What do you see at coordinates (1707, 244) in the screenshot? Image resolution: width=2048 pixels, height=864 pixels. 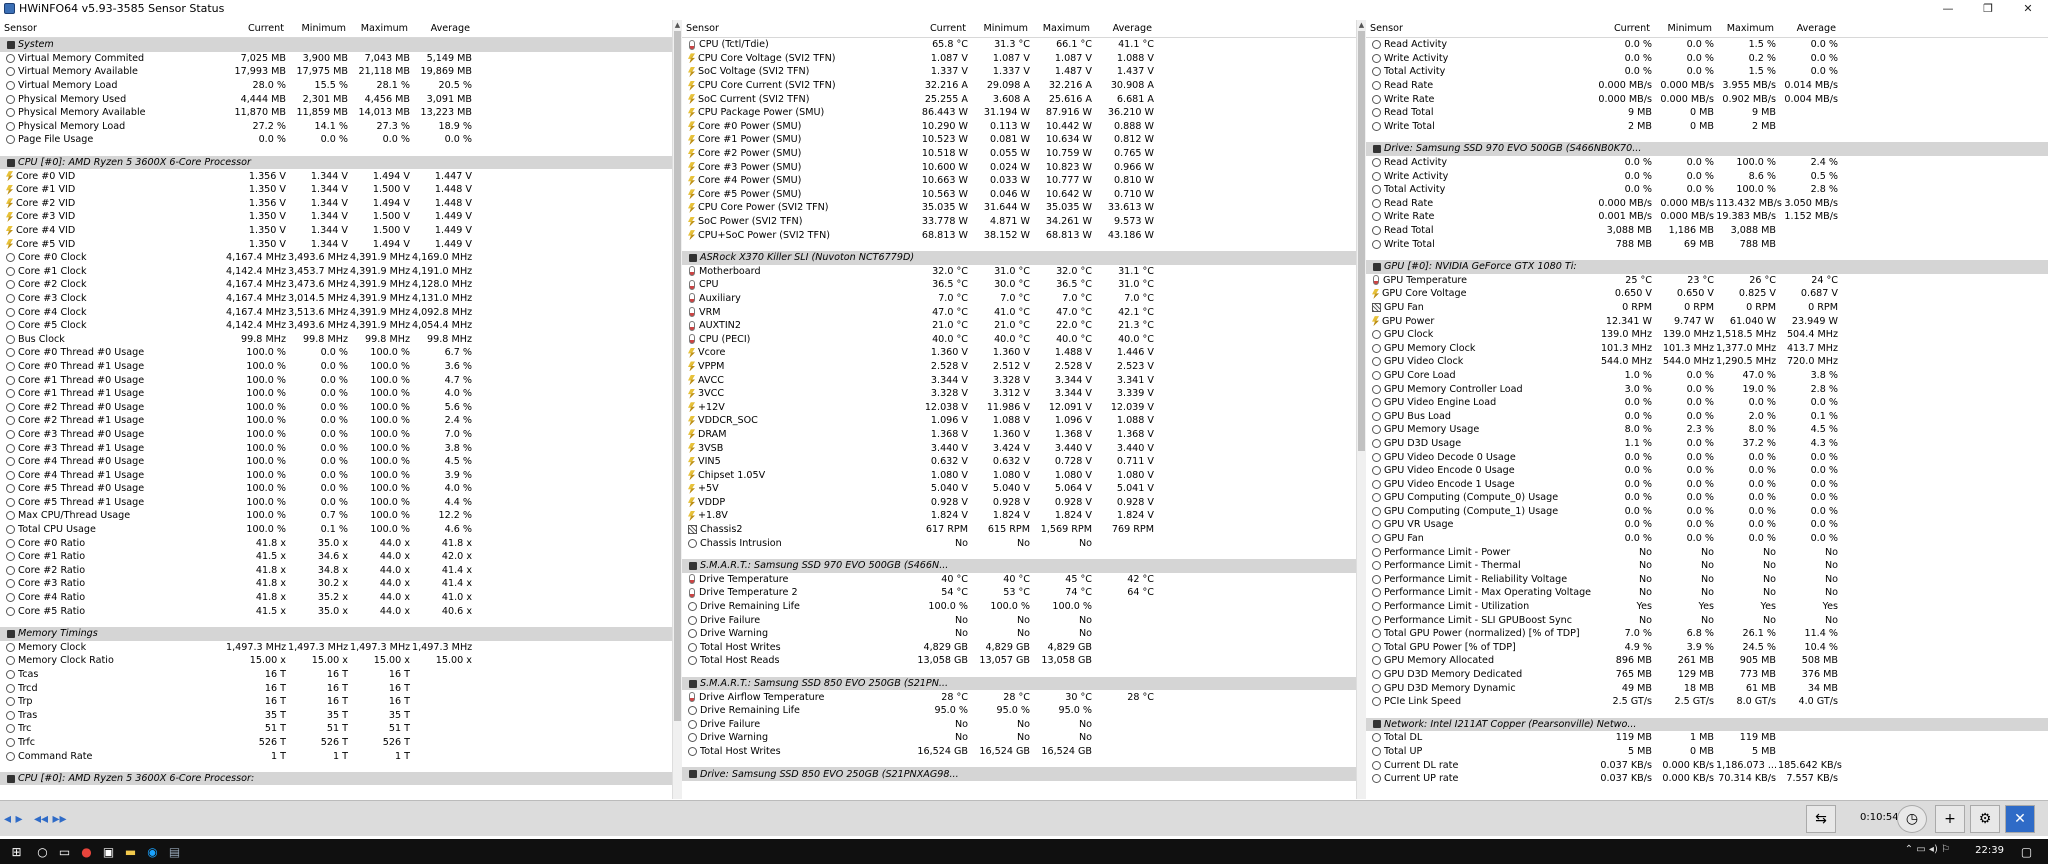 I see `sensor-row: Write Total 788 MB 69 MB 788 MB` at bounding box center [1707, 244].